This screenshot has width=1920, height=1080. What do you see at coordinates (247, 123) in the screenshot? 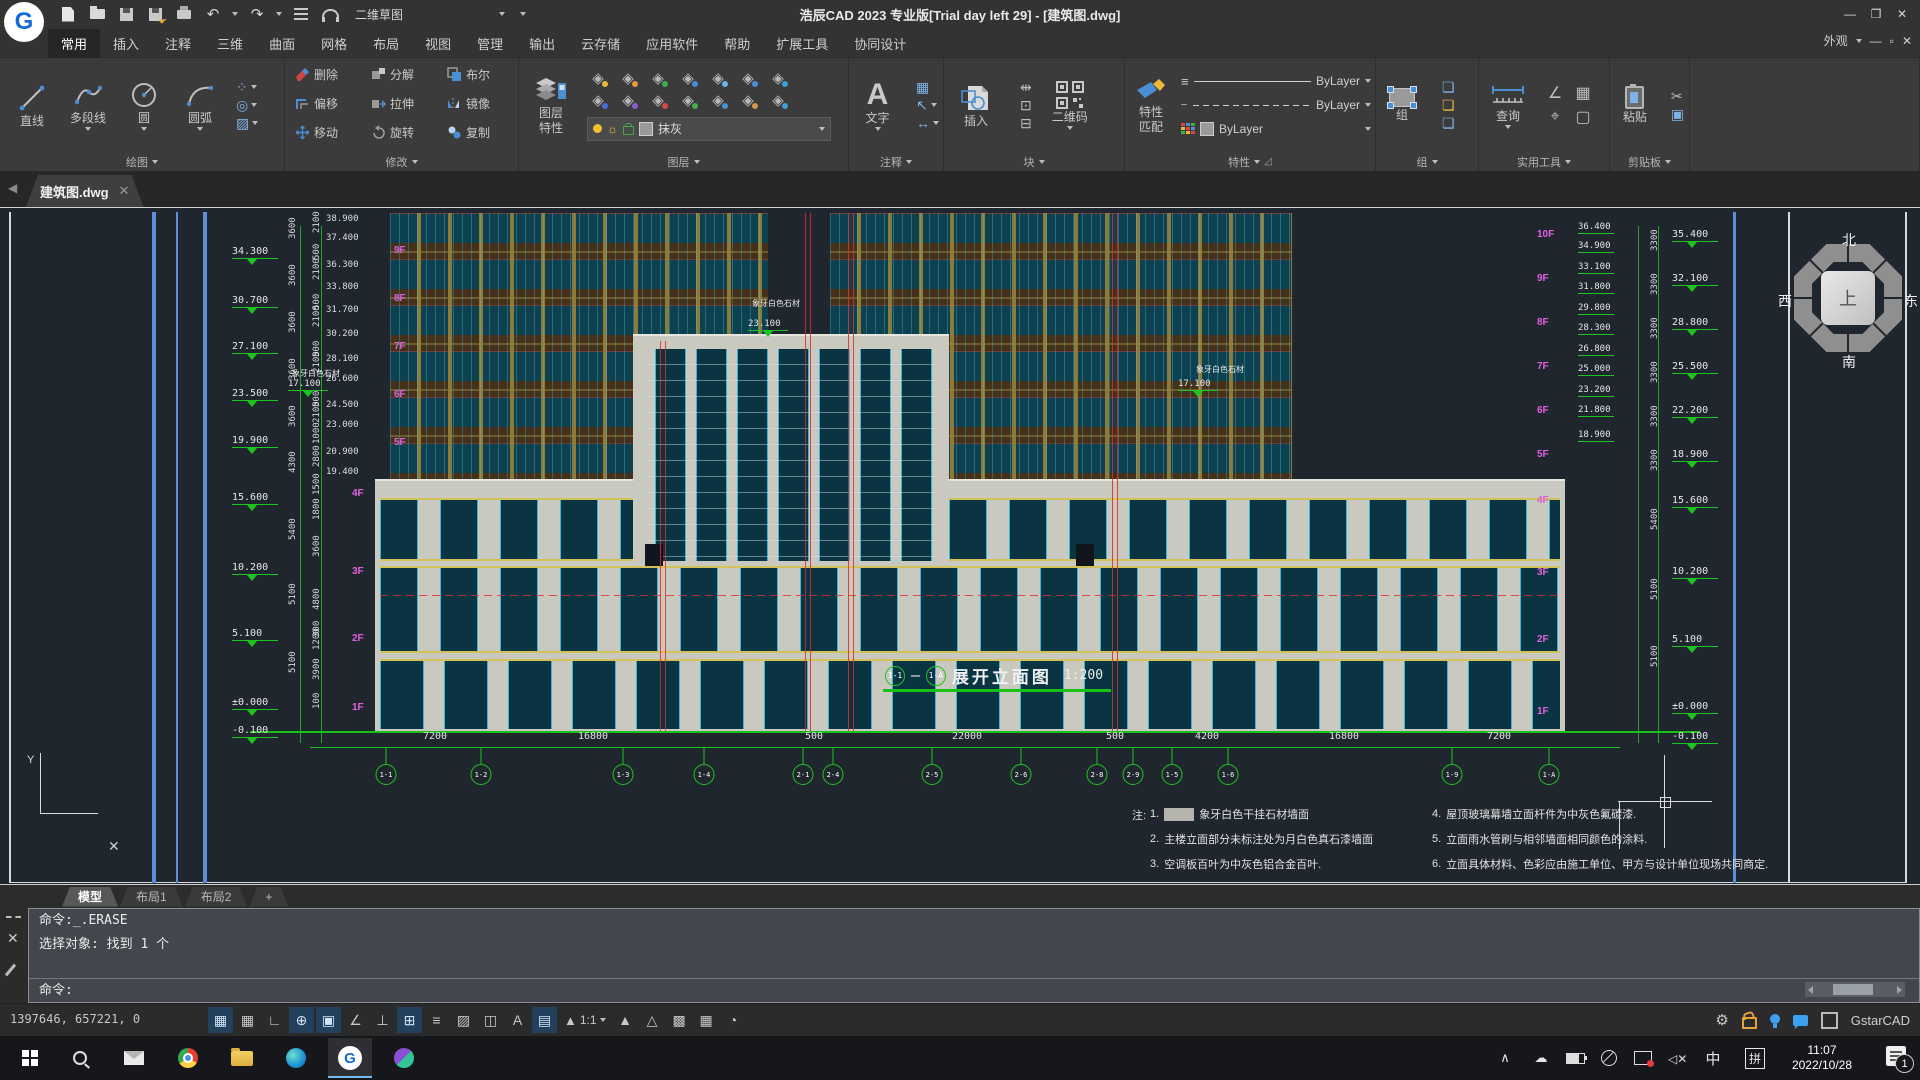
I see `hatch-button: ▨` at bounding box center [247, 123].